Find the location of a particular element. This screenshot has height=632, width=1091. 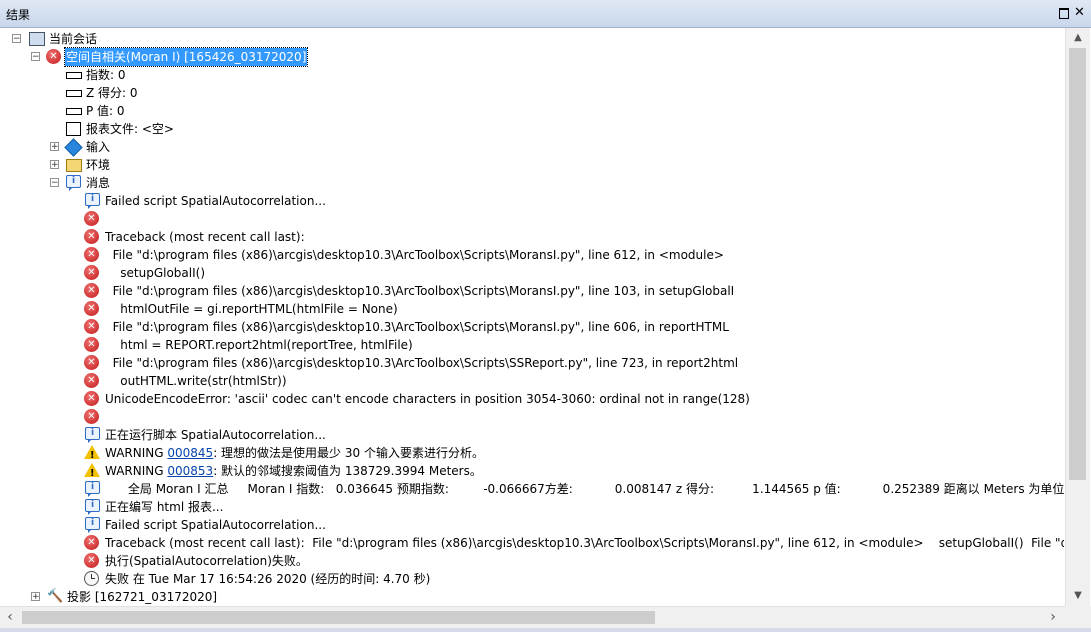

param-label: 指数: 0 is located at coordinates (106, 75).